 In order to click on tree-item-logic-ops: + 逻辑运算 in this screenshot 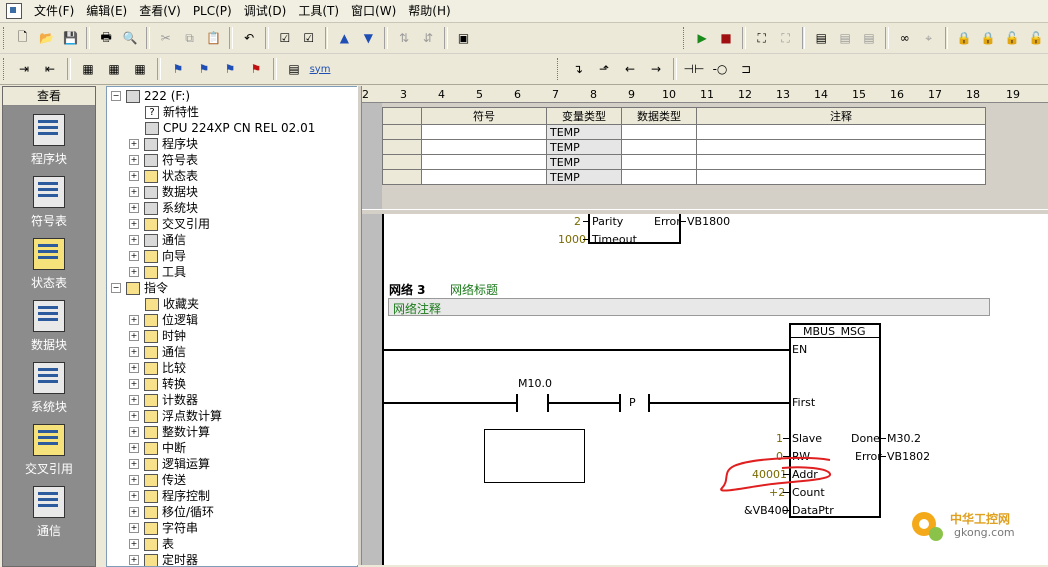, I will do `click(169, 464)`.